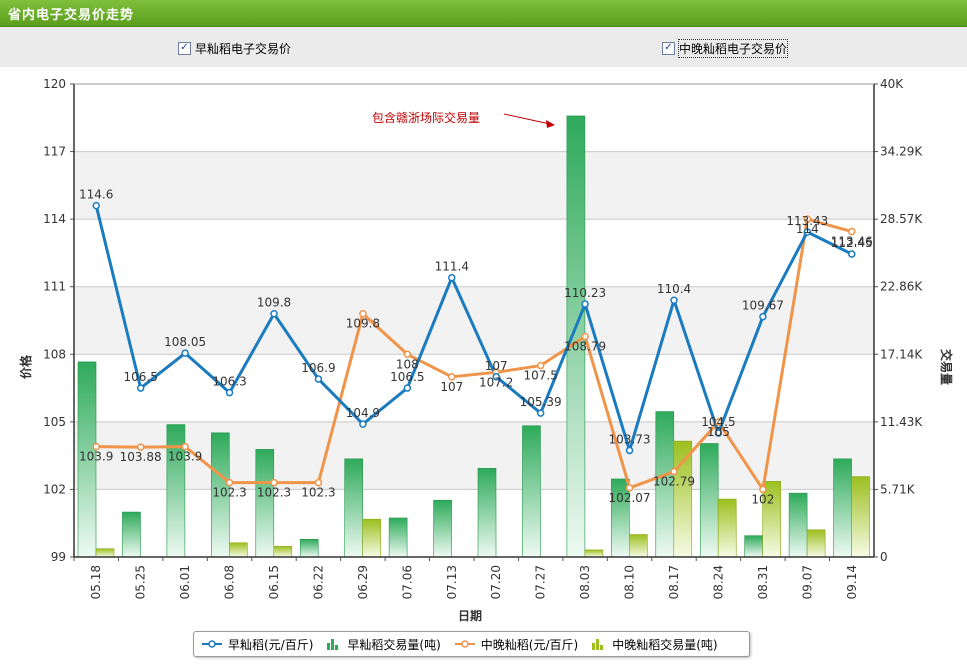 The width and height of the screenshot is (967, 667). Describe the element at coordinates (483, 13) in the screenshot. I see `panel-header: 省内电子交易价走势` at that location.